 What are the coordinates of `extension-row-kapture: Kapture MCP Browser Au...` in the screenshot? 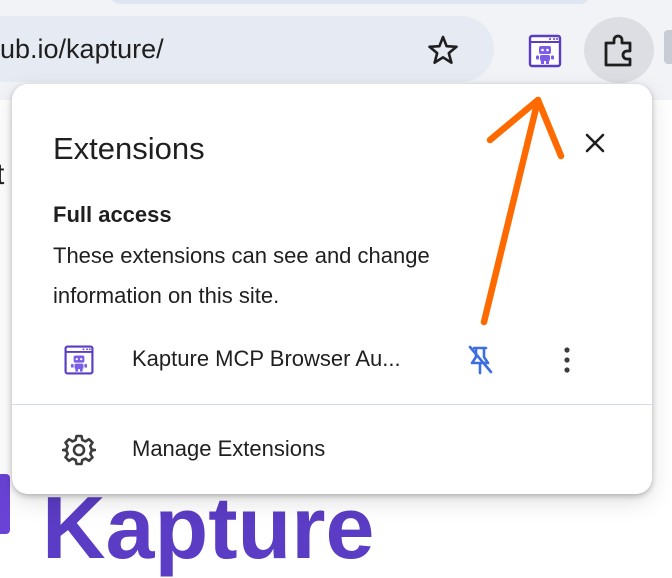 It's located at (332, 360).